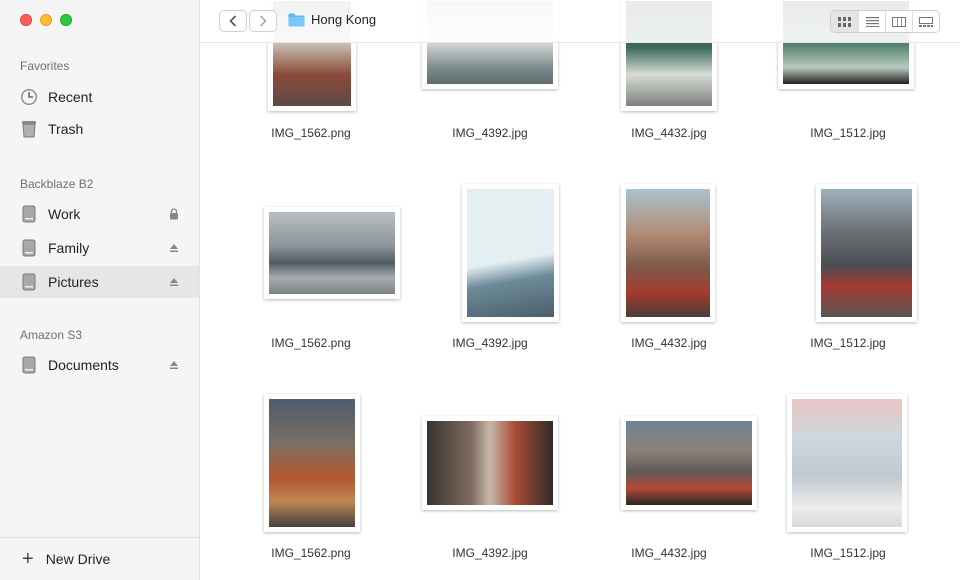 The height and width of the screenshot is (580, 960). What do you see at coordinates (64, 214) in the screenshot?
I see `sidebar-item-label: Work` at bounding box center [64, 214].